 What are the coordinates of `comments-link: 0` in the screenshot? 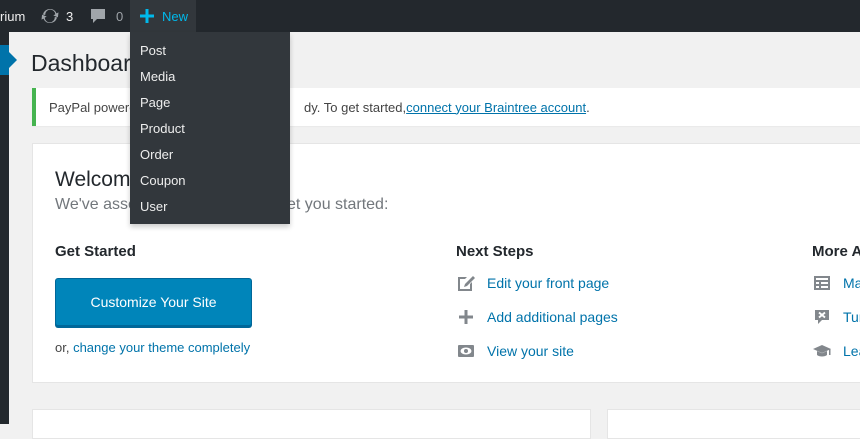 It's located at (106, 16).